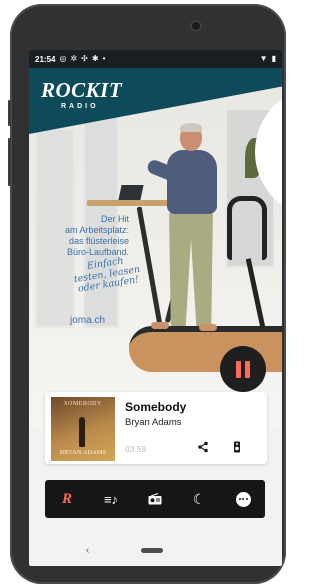 This screenshot has height=586, width=320. I want to click on ad-line: Der Hit, so click(114, 219).